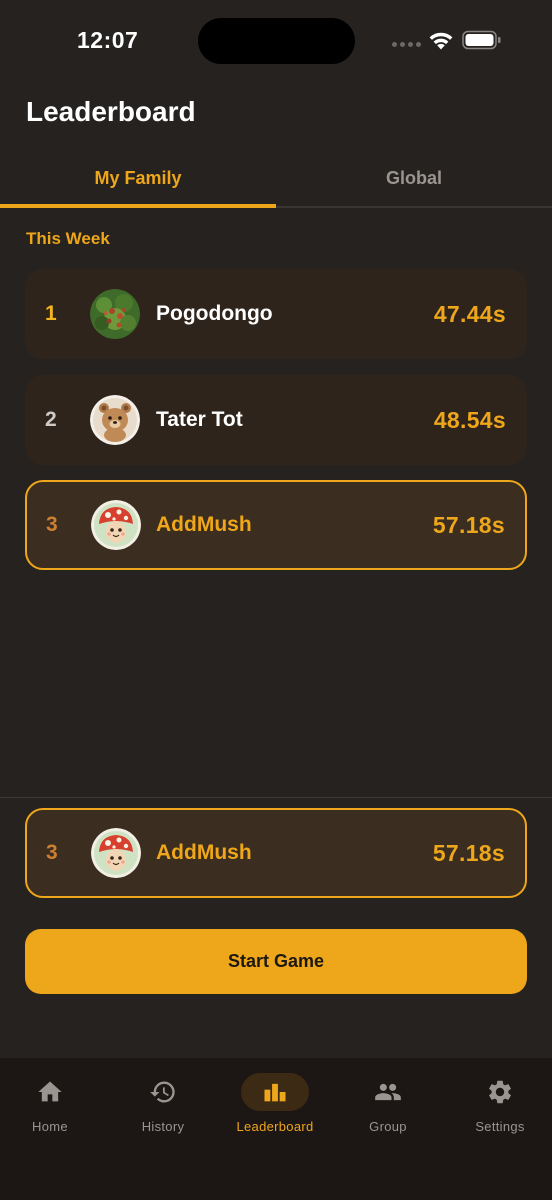  Describe the element at coordinates (276, 420) in the screenshot. I see `leaderboard-row: 2 Tater Tot 48.54s` at that location.